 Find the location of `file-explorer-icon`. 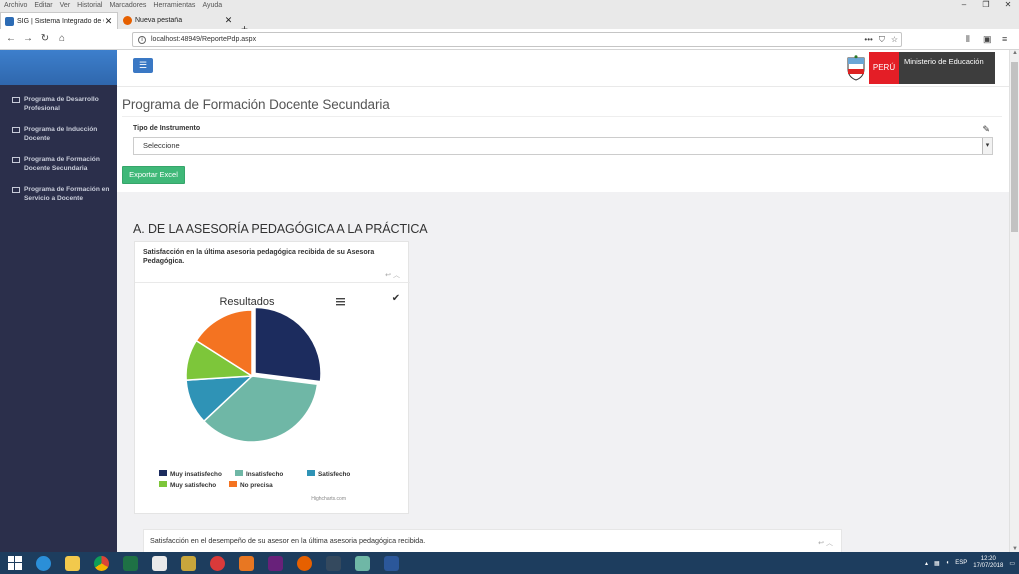

file-explorer-icon is located at coordinates (72, 563).